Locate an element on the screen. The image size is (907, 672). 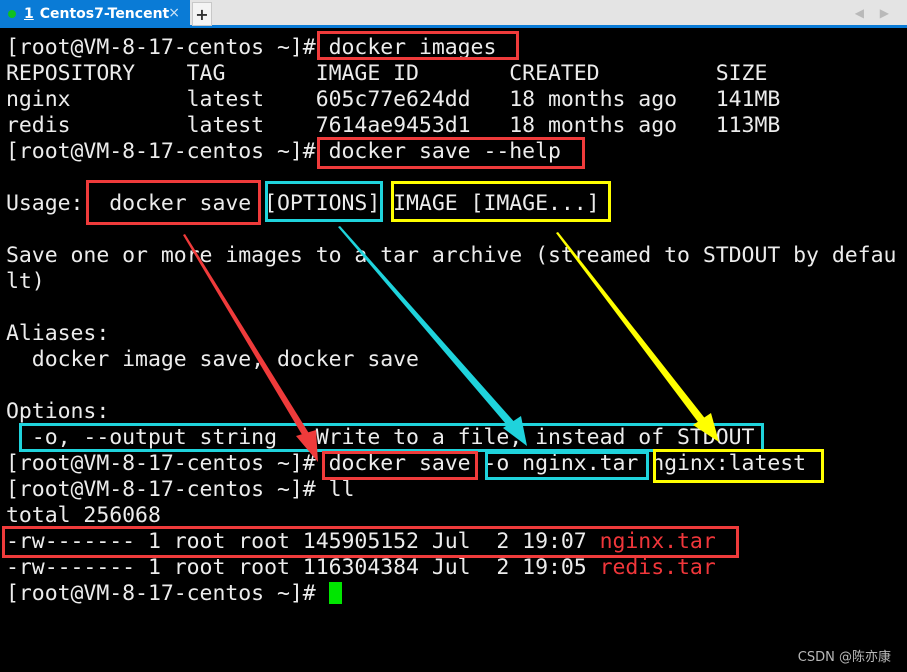
archive-filename: redis.tar is located at coordinates (657, 567).